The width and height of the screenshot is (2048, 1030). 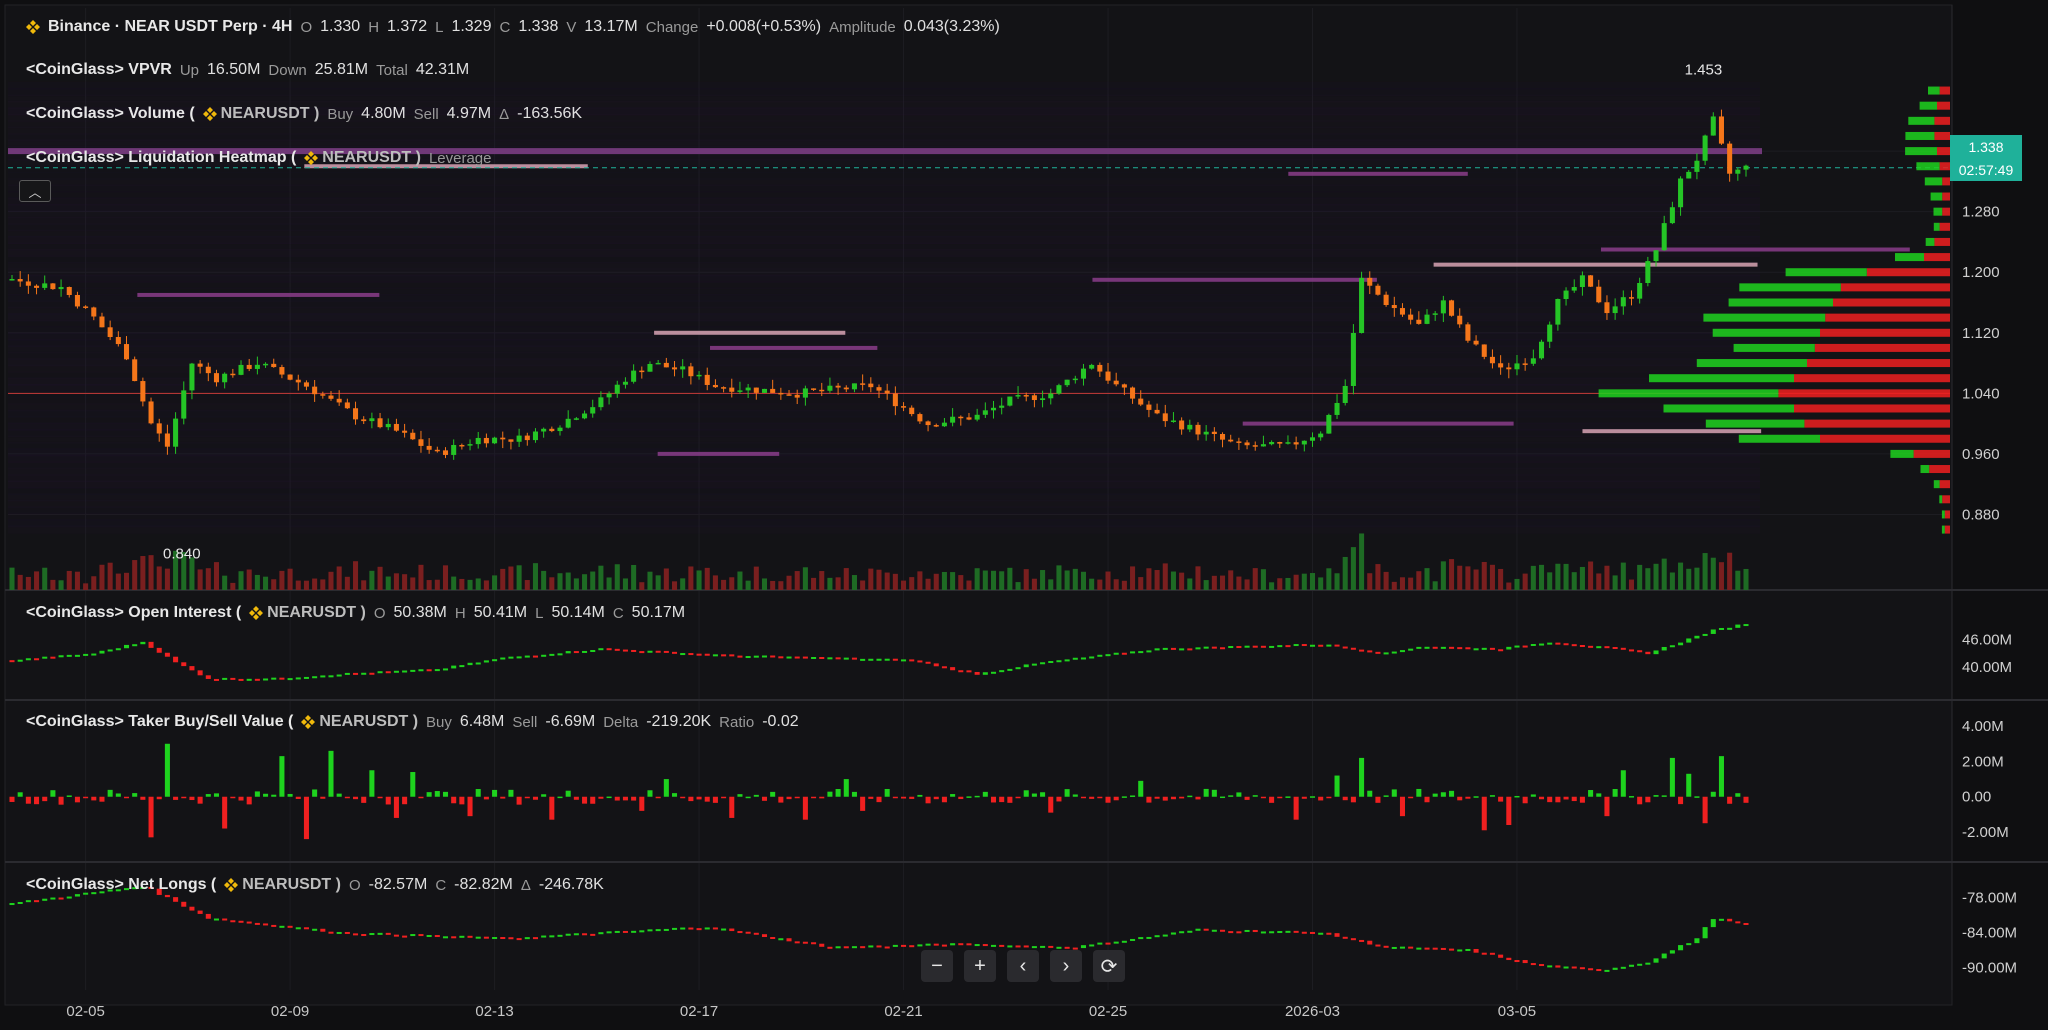 I want to click on scroll-right-button: ›, so click(x=1066, y=966).